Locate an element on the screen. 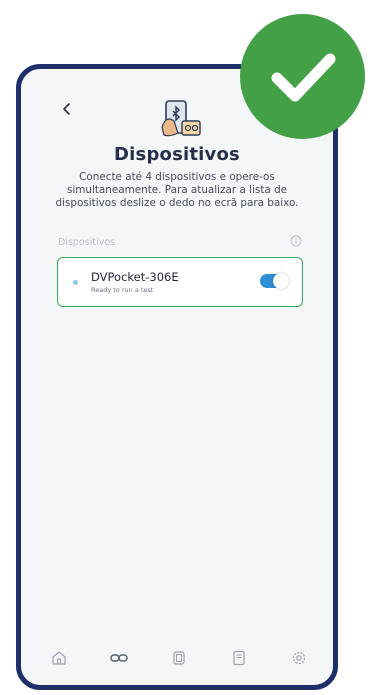  document-icon is located at coordinates (239, 658).